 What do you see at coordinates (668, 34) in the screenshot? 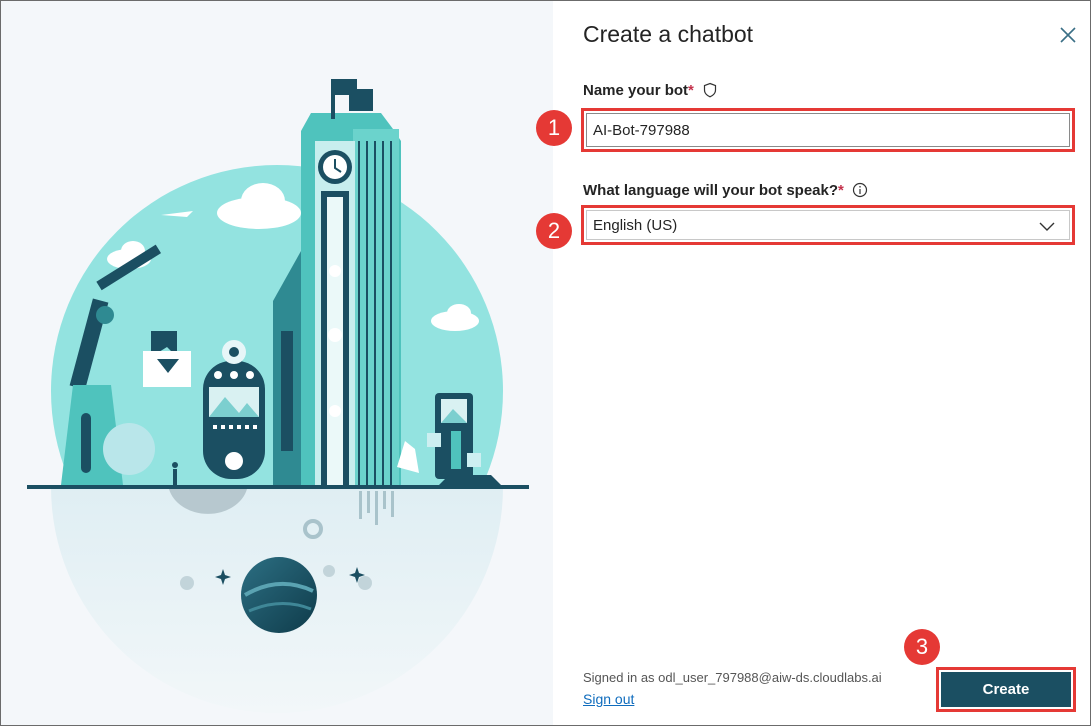
I see `dialog-title: Create a chatbot` at bounding box center [668, 34].